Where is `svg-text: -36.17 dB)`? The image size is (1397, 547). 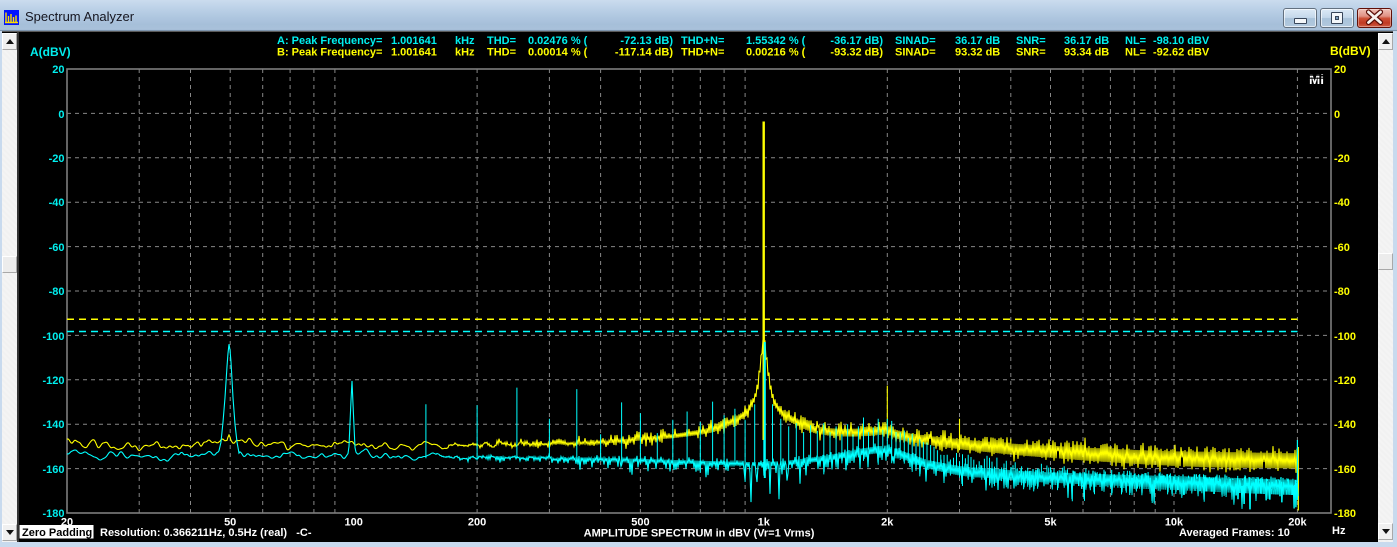 svg-text: -36.17 dB) is located at coordinates (856, 41).